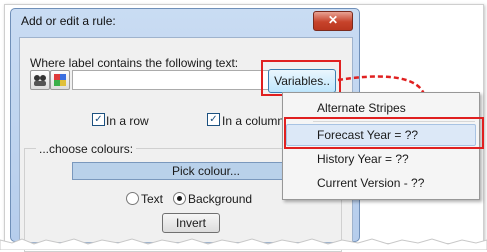  What do you see at coordinates (68, 21) in the screenshot?
I see `dialog-title: Add or edit a rule:` at bounding box center [68, 21].